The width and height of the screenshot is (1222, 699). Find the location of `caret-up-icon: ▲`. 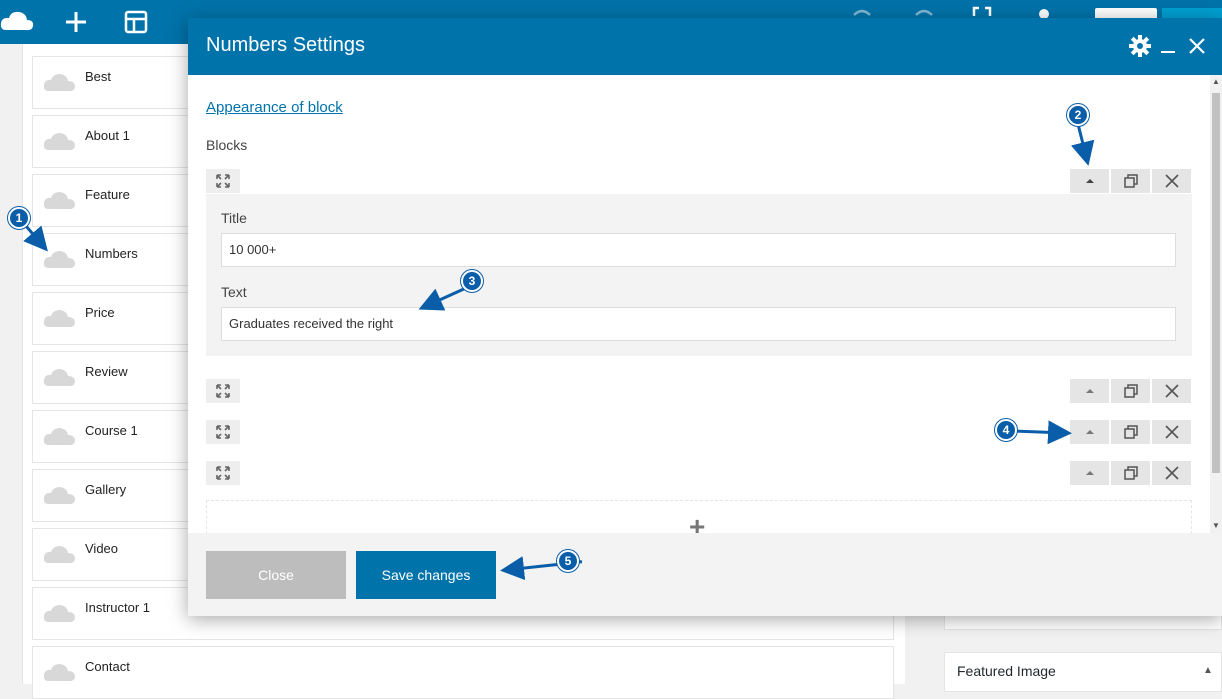

caret-up-icon: ▲ is located at coordinates (1208, 670).